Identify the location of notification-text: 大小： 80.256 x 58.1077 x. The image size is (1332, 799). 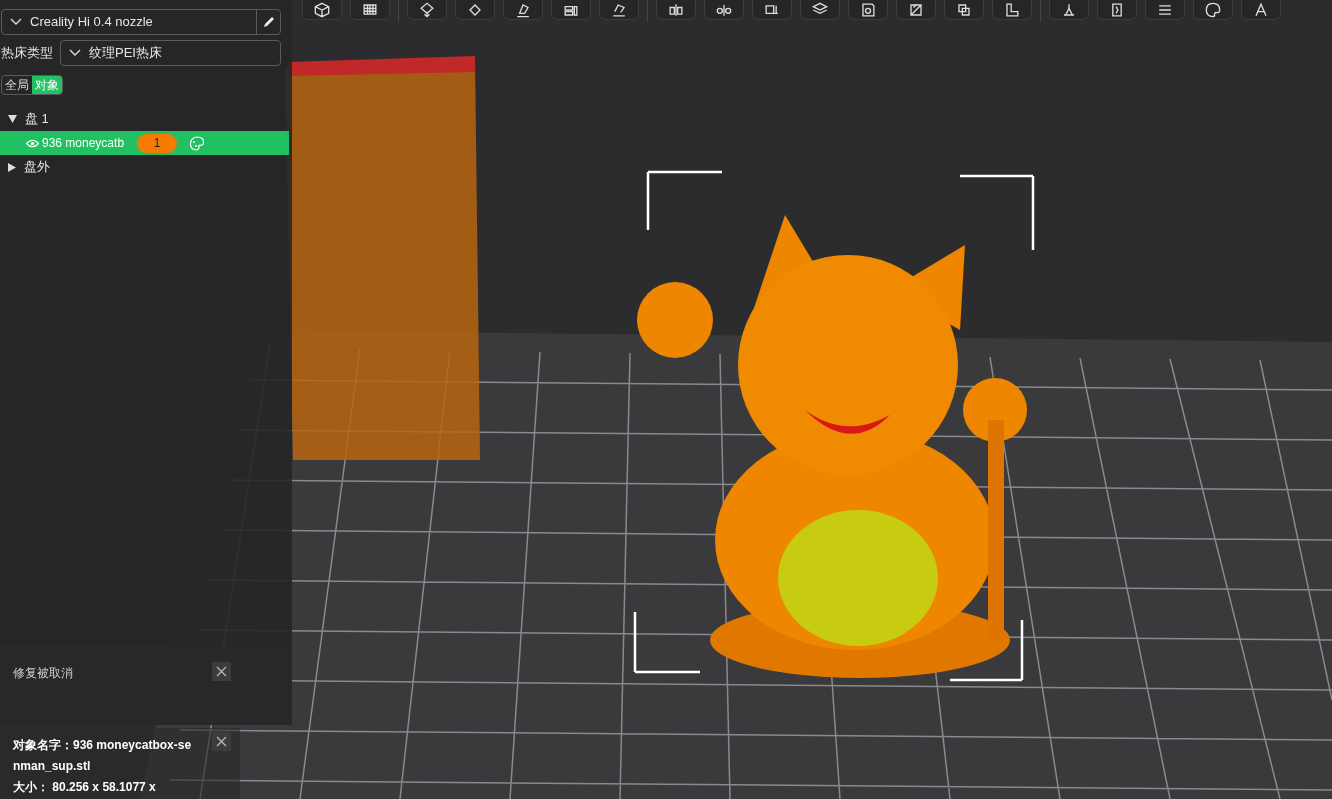
(84, 787).